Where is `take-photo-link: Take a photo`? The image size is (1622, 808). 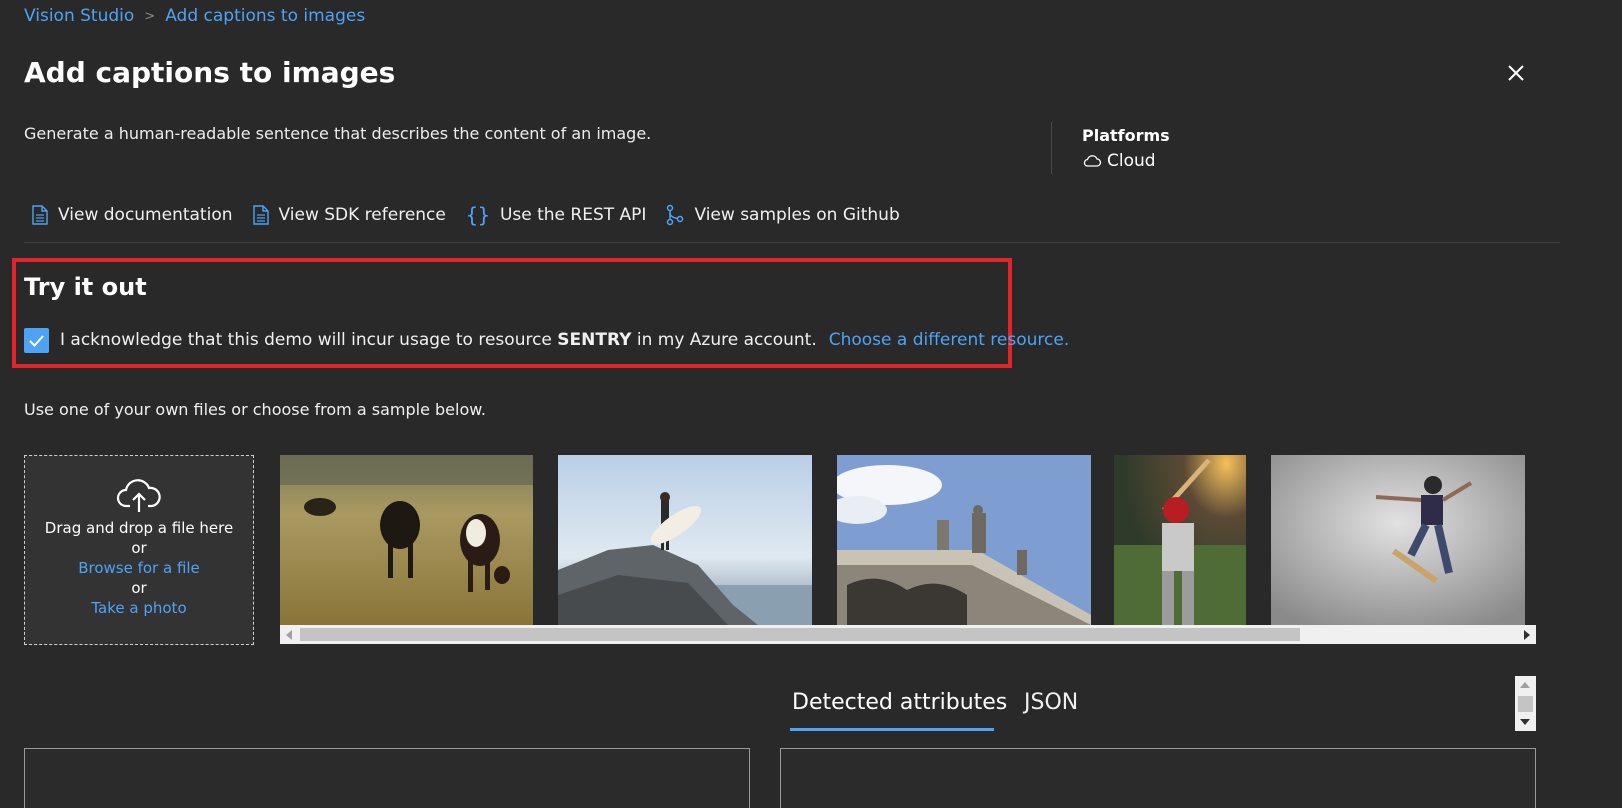 take-photo-link: Take a photo is located at coordinates (139, 608).